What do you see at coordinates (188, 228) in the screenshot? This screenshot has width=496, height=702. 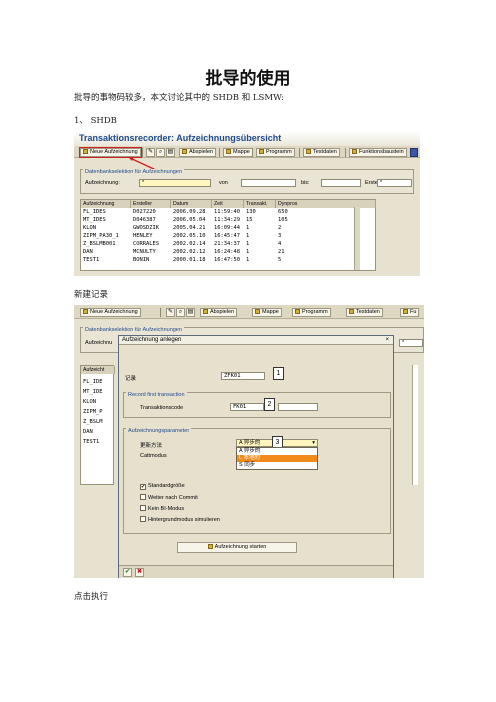 I see `table-cell: 2005.04.21` at bounding box center [188, 228].